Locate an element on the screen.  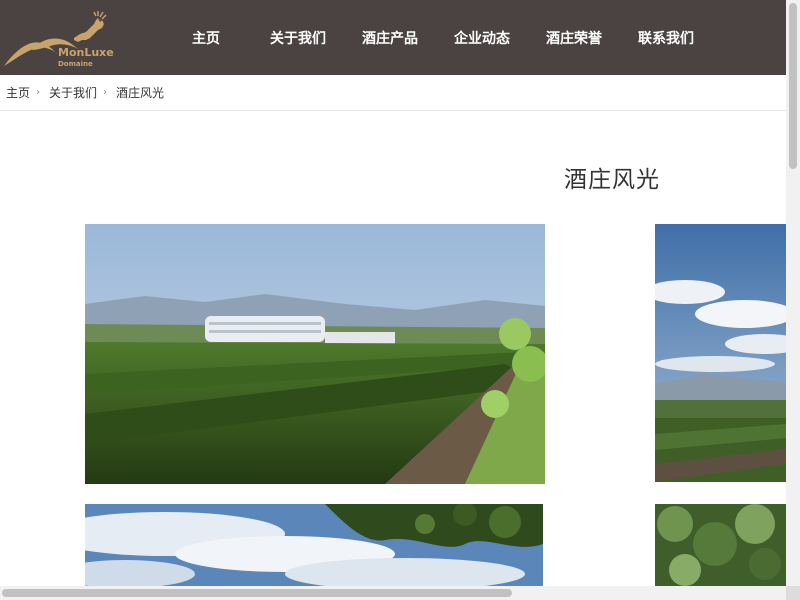
horizontal-scrollbar is located at coordinates (393, 593).